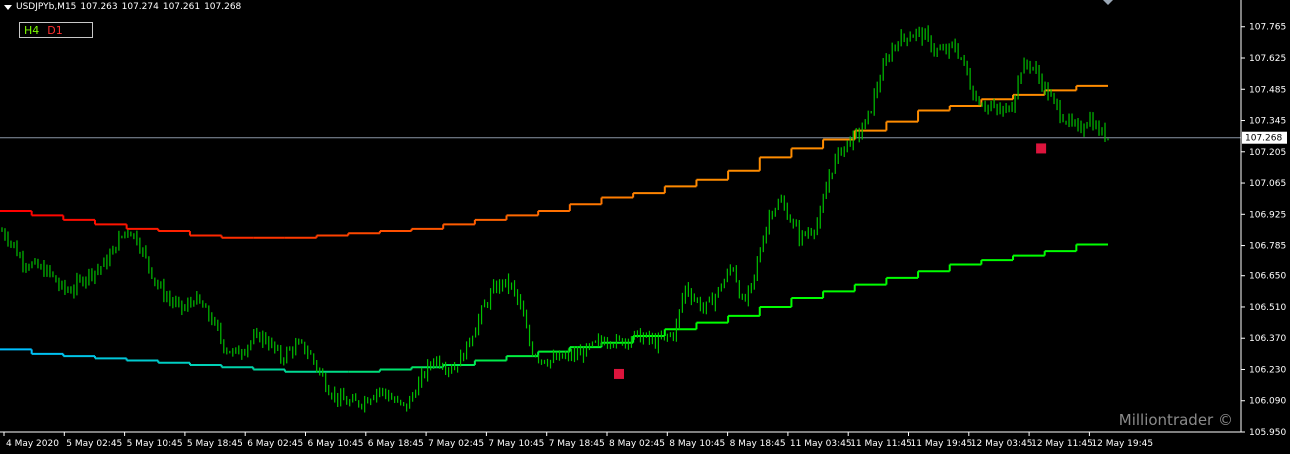  Describe the element at coordinates (32, 444) in the screenshot. I see `time-tick-label: 4 May 2020` at that location.